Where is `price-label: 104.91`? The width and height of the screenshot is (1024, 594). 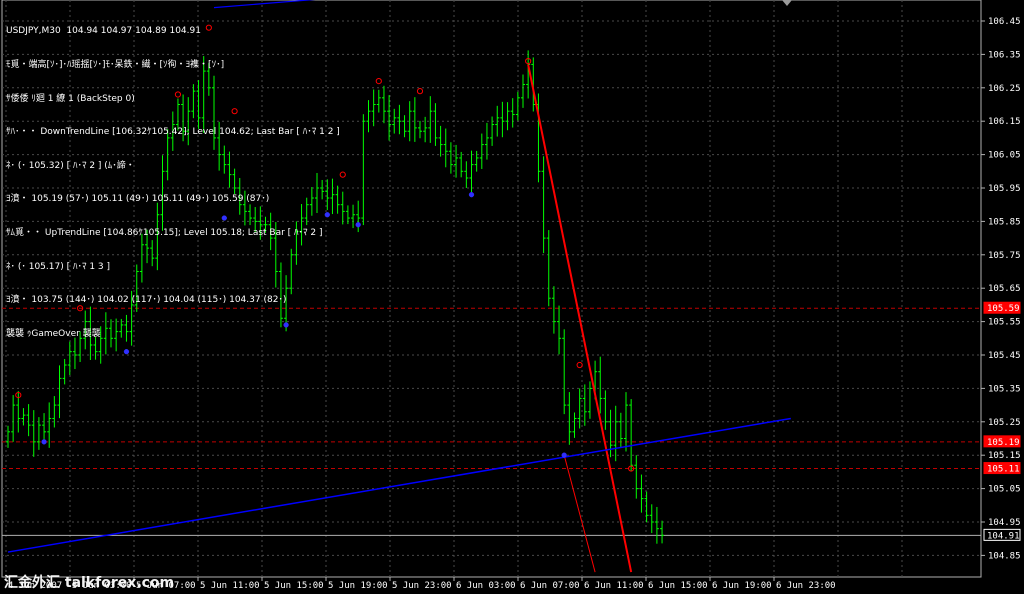 price-label: 104.91 is located at coordinates (1003, 536).